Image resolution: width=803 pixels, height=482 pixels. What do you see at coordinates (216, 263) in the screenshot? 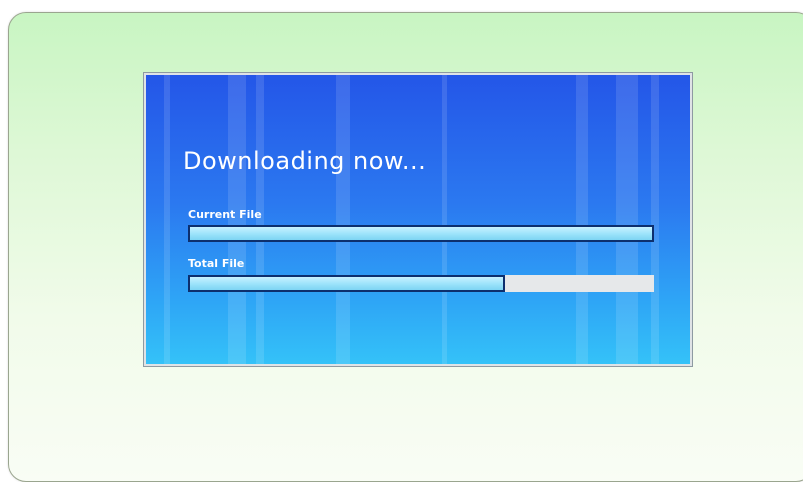
I see `total-file-label: Total File` at bounding box center [216, 263].